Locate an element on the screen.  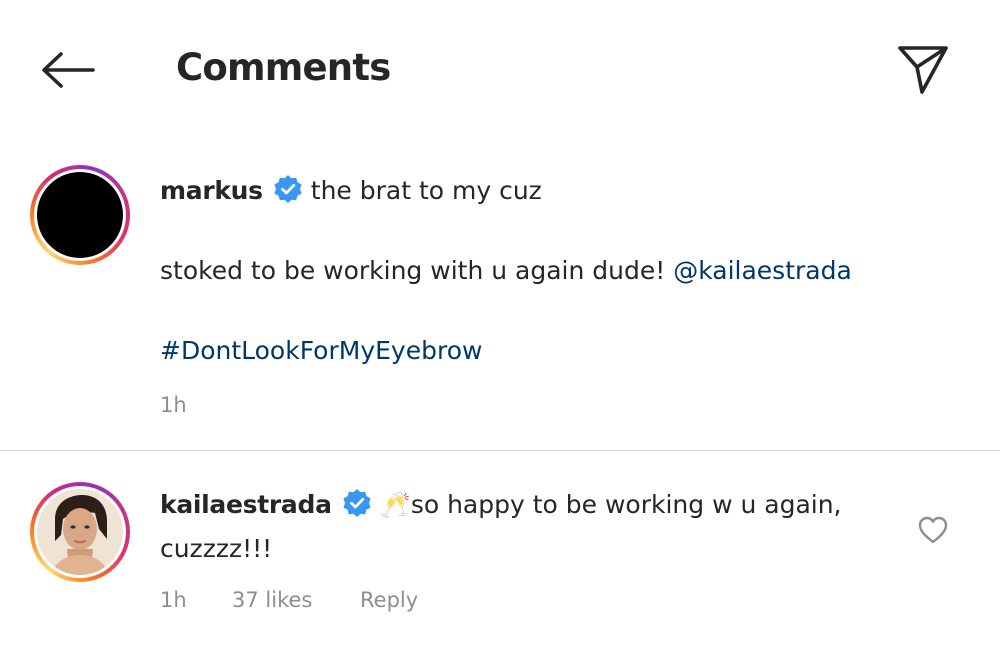
clinking-glasses-emoji: 🥂 is located at coordinates (395, 504).